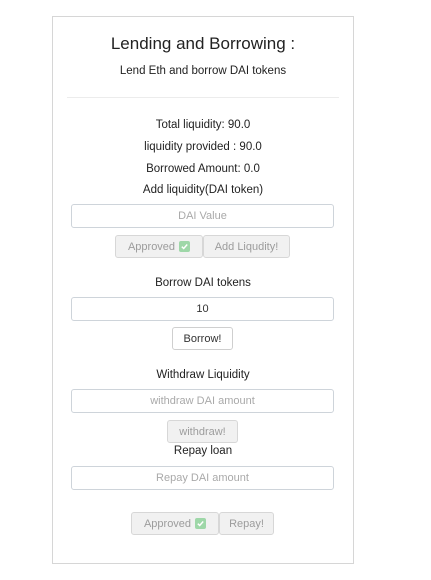 The image size is (431, 580). What do you see at coordinates (202, 401) in the screenshot?
I see `withdraw-amount-input` at bounding box center [202, 401].